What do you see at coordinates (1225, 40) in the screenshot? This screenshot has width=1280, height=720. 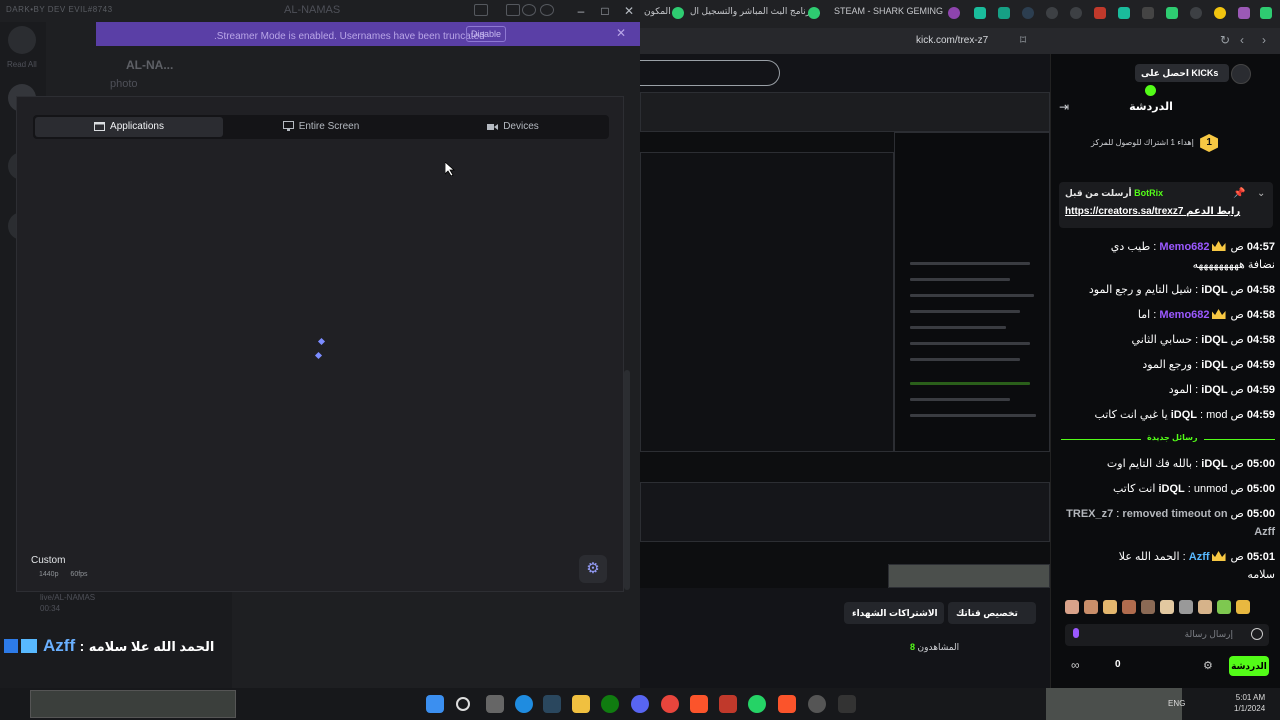 I see `reload-icon: ↻` at bounding box center [1225, 40].